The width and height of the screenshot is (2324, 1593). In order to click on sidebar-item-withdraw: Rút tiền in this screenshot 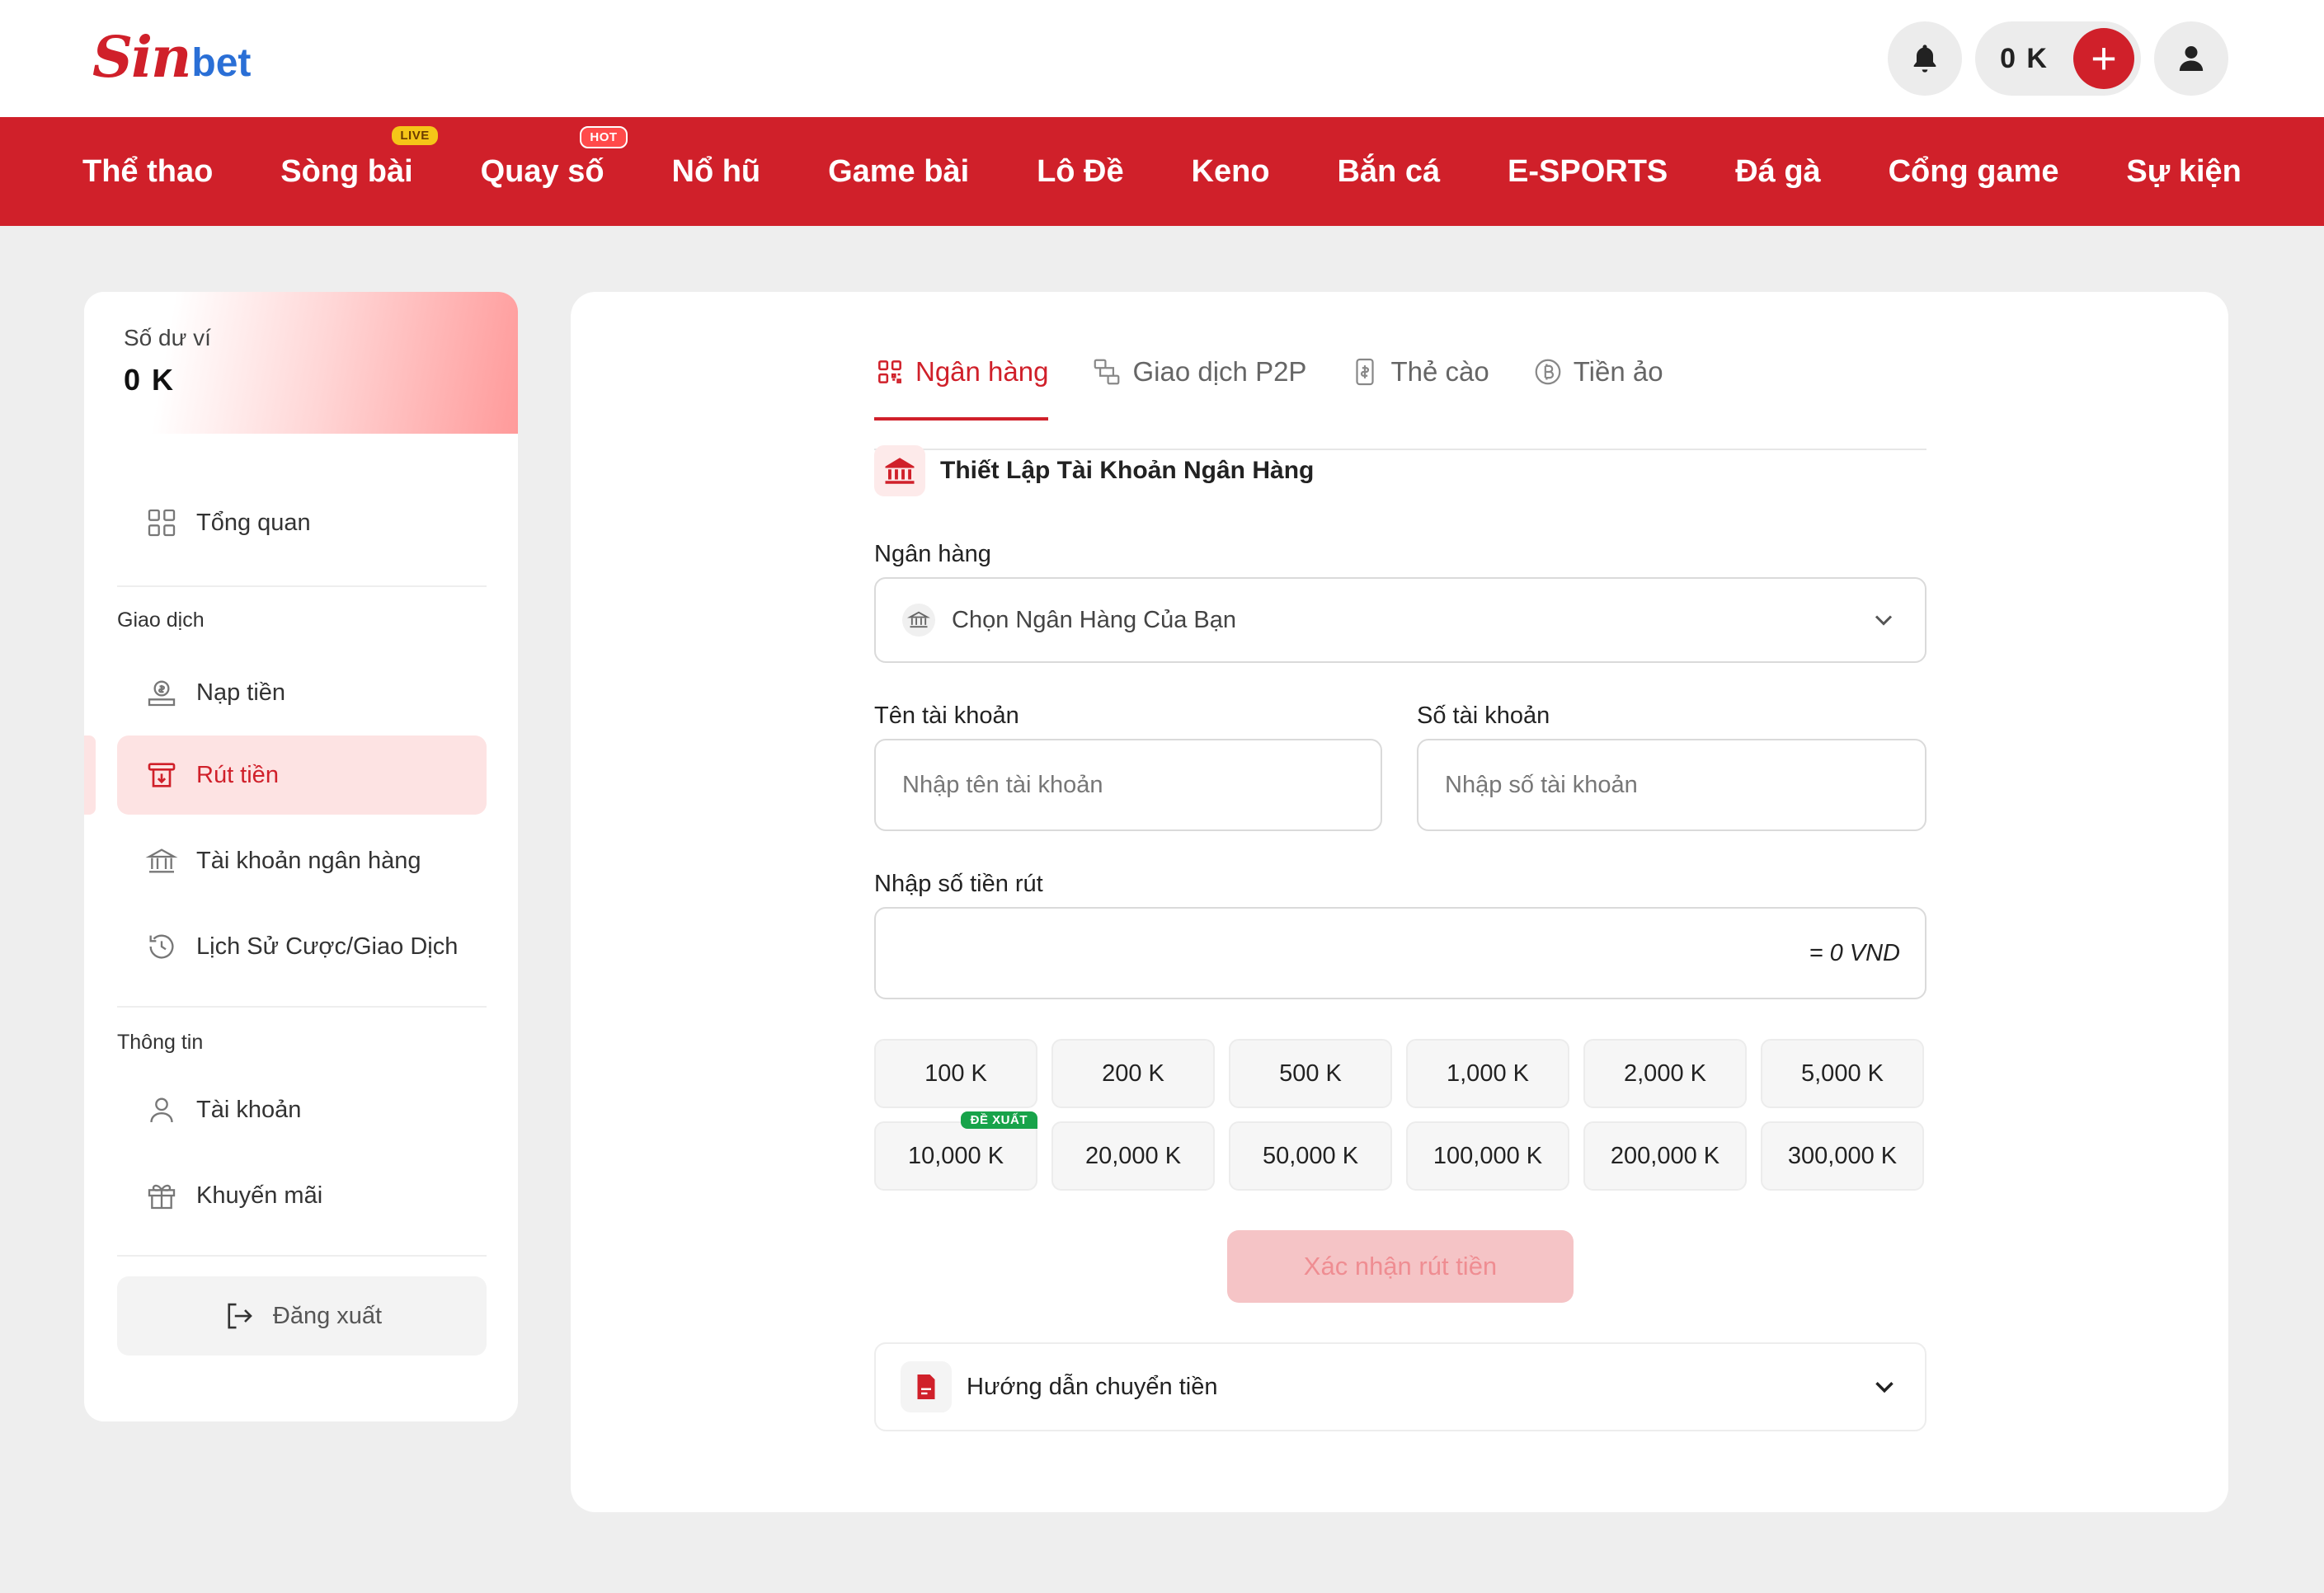, I will do `click(302, 775)`.